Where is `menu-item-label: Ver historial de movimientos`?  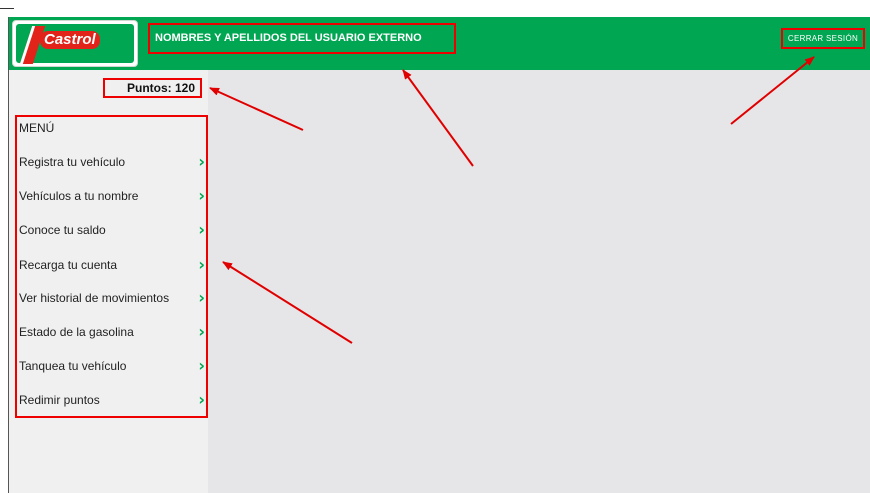
menu-item-label: Ver historial de movimientos is located at coordinates (94, 298).